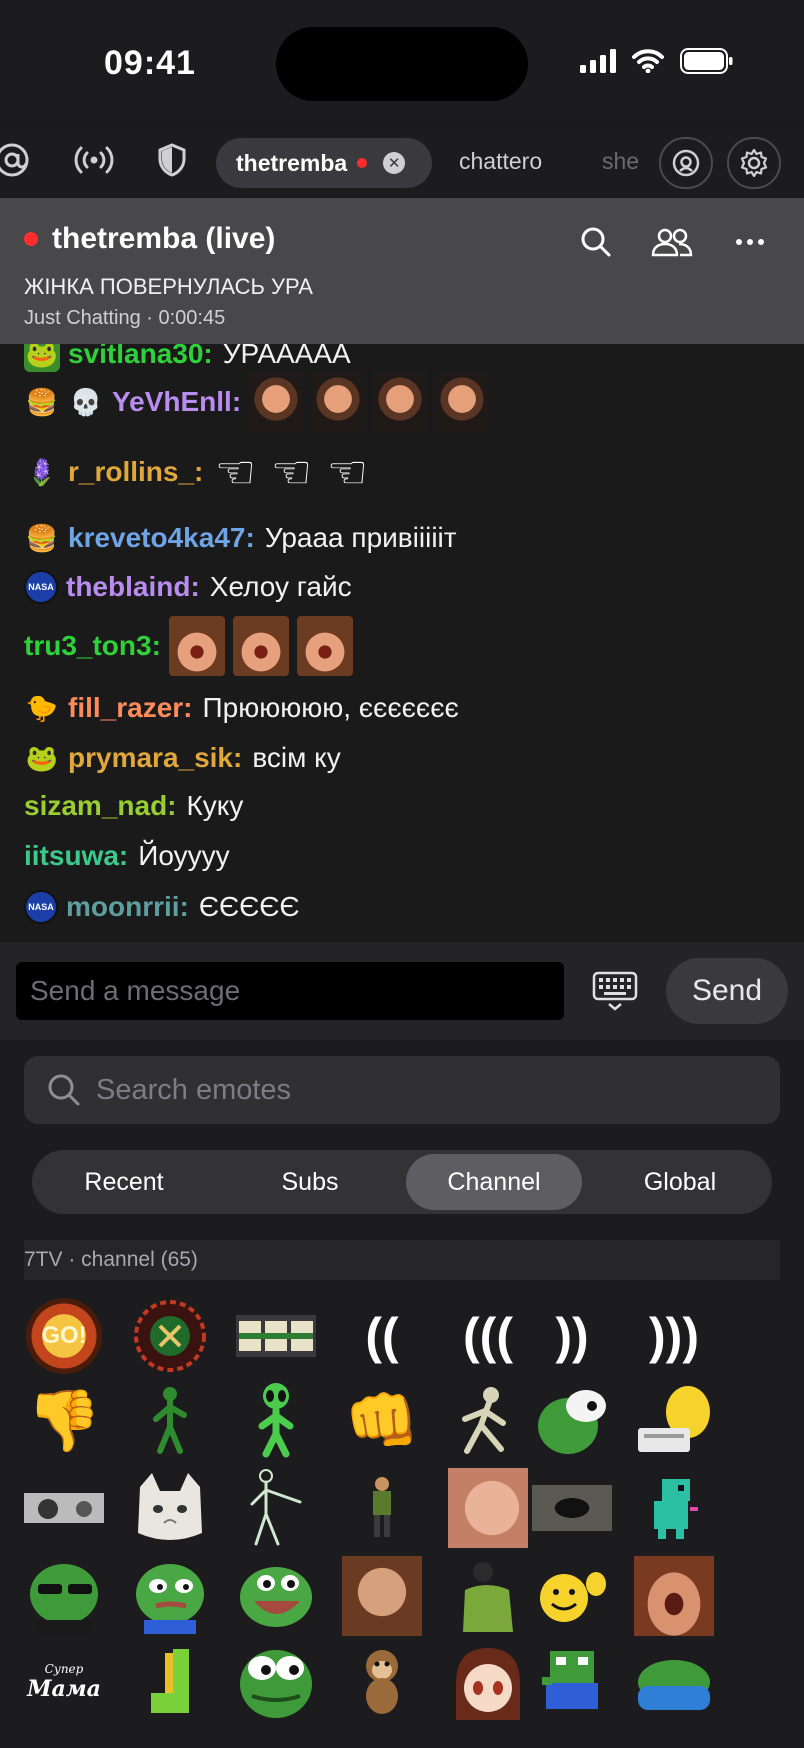 The height and width of the screenshot is (1748, 804). What do you see at coordinates (92, 646) in the screenshot?
I see `chat-username: tru3_ton3:` at bounding box center [92, 646].